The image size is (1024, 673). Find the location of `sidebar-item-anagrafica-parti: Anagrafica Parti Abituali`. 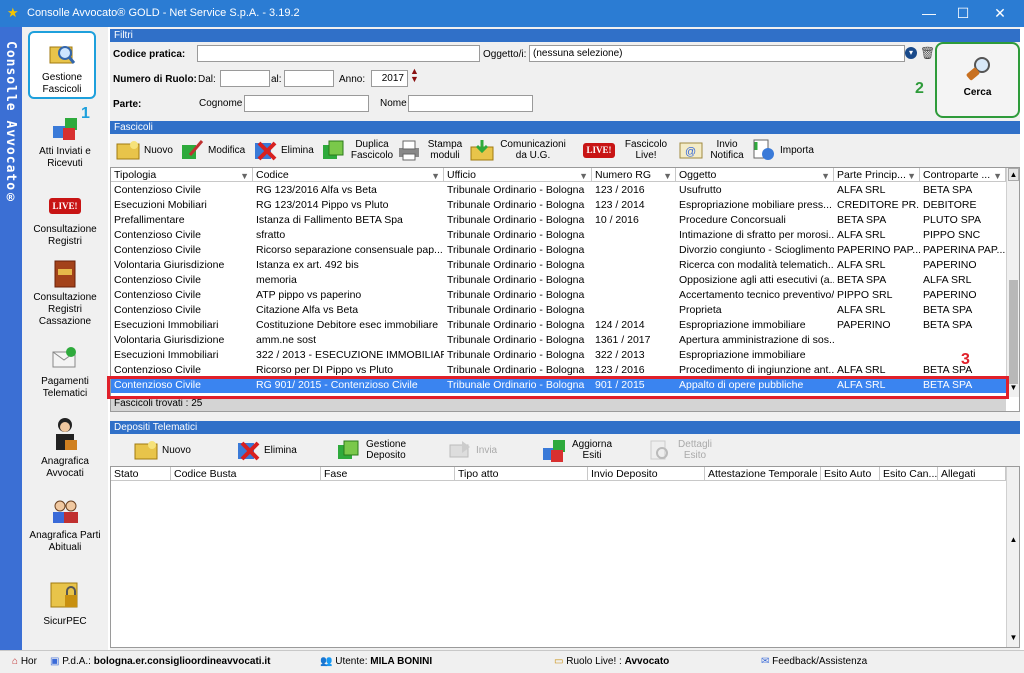

sidebar-item-anagrafica-parti: Anagrafica Parti Abituali is located at coordinates (65, 525).